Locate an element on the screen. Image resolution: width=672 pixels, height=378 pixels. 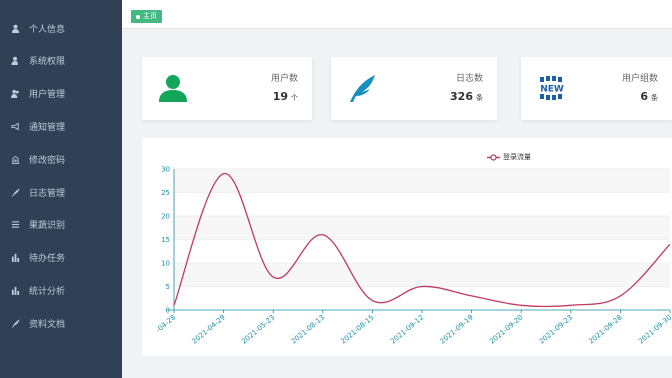
x-tick-label: 2021-09-30 is located at coordinates (654, 329).